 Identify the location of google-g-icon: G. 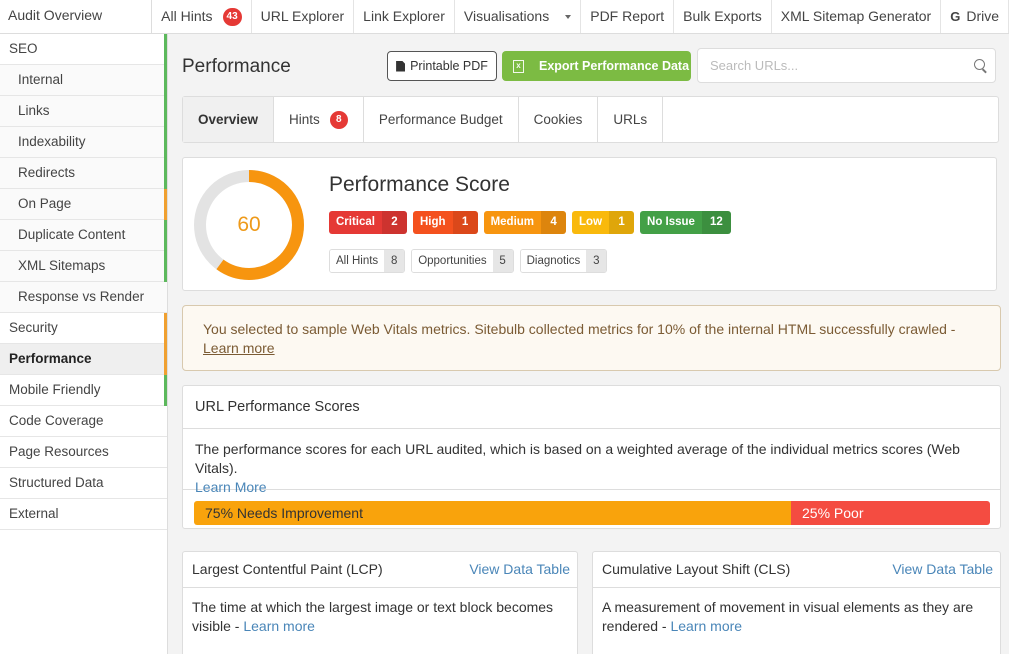
(955, 16).